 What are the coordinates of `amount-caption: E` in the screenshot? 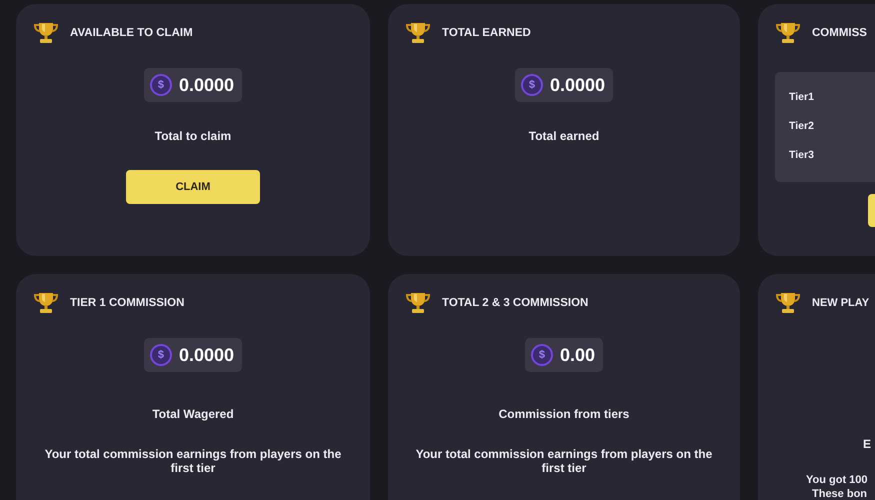 It's located at (867, 444).